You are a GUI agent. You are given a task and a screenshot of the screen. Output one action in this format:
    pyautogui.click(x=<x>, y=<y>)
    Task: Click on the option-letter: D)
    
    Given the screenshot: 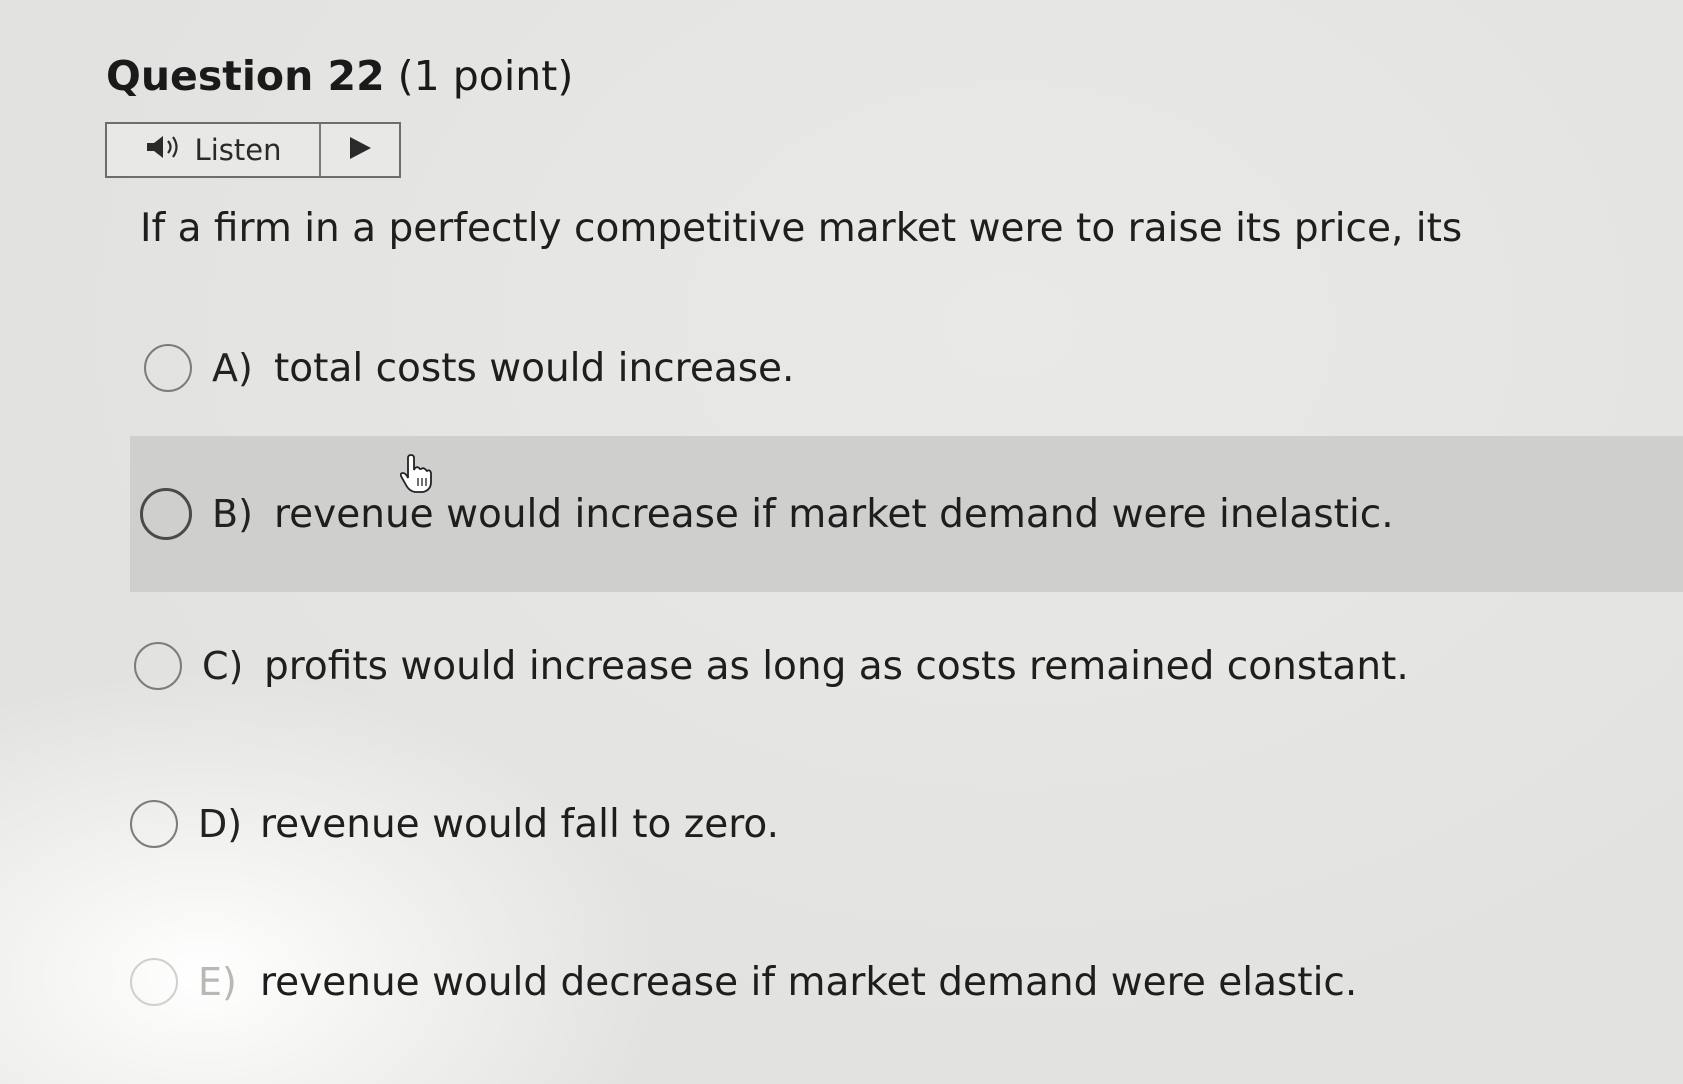 What is the action you would take?
    pyautogui.click(x=220, y=824)
    